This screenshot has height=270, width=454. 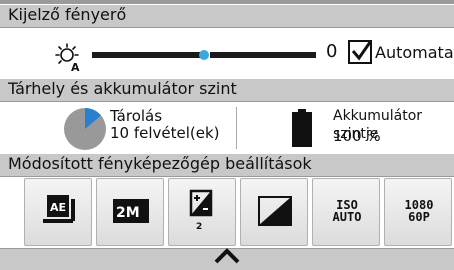 What do you see at coordinates (136, 116) in the screenshot?
I see `storage-label: Tárolás` at bounding box center [136, 116].